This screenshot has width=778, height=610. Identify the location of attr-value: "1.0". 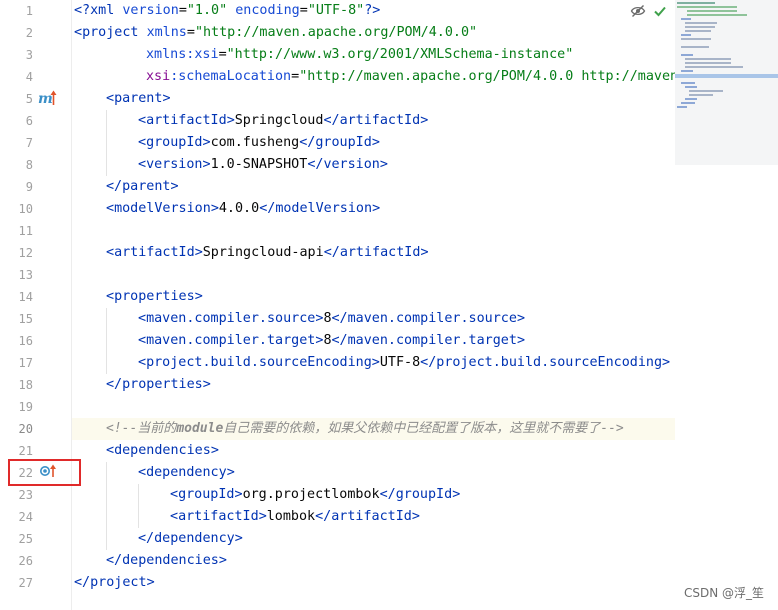
(207, 10).